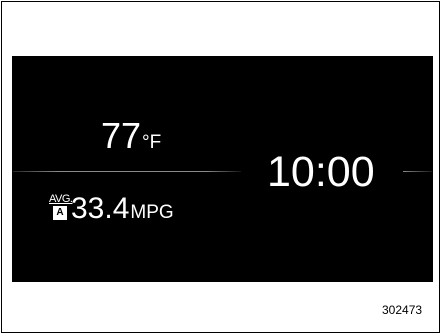 The height and width of the screenshot is (335, 442). Describe the element at coordinates (127, 171) in the screenshot. I see `left-divider-line` at that location.